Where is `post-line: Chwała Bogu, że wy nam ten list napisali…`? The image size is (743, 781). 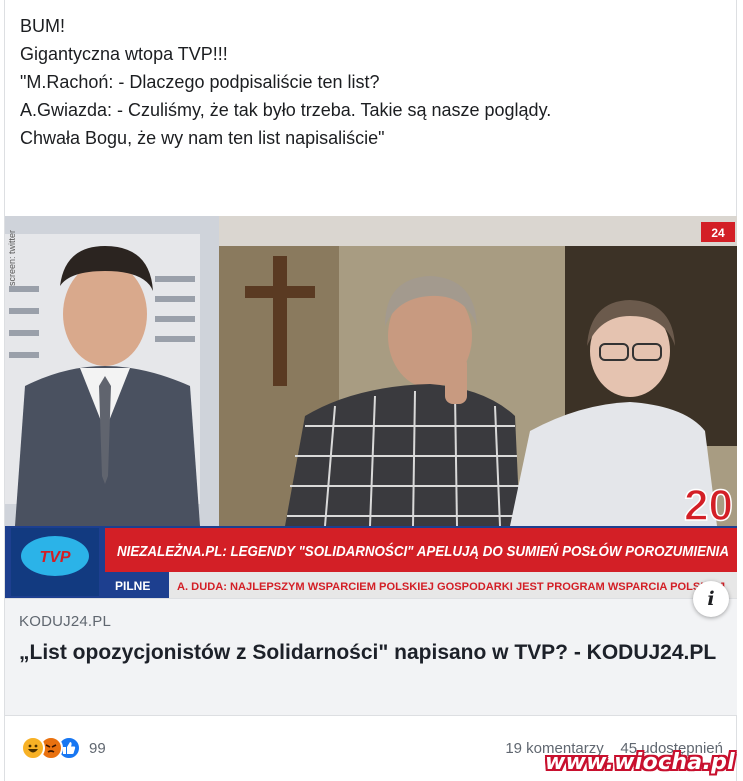 post-line: Chwała Bogu, że wy nam ten list napisali… is located at coordinates (202, 138).